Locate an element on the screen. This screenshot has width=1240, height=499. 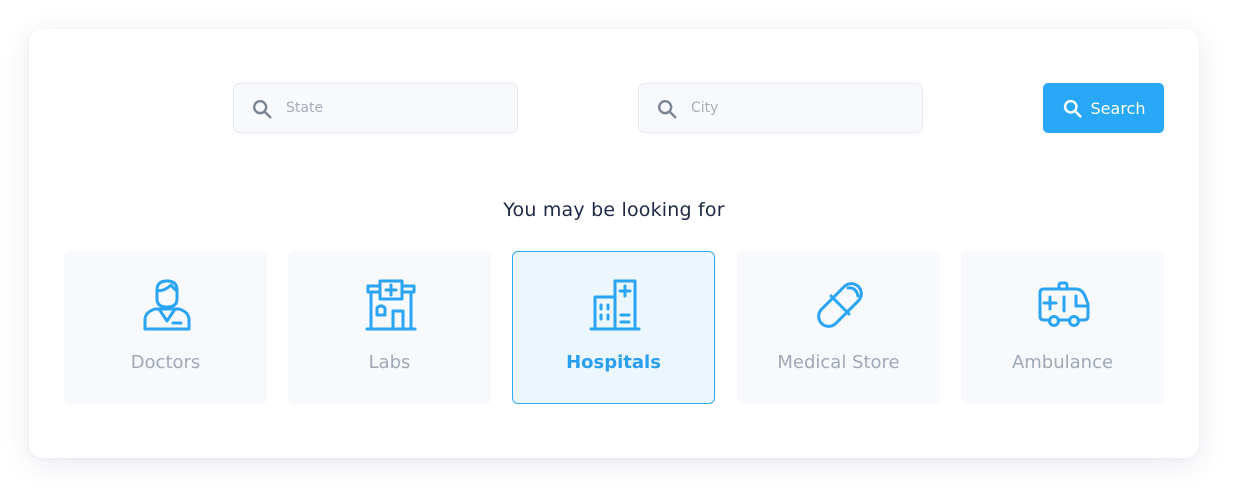
category-label: Medical Store is located at coordinates (838, 362).